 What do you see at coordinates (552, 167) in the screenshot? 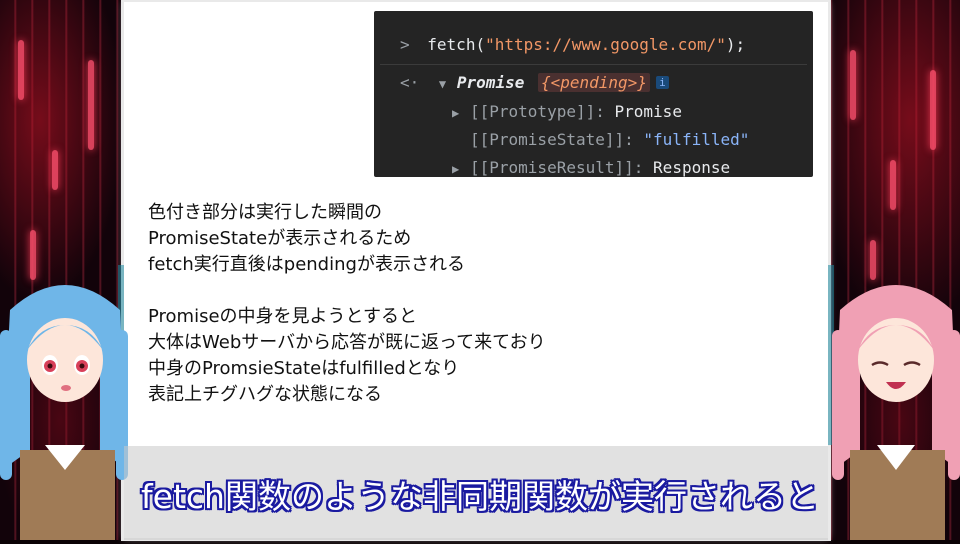
I see `prop-name: [[PromiseResult]]` at bounding box center [552, 167].